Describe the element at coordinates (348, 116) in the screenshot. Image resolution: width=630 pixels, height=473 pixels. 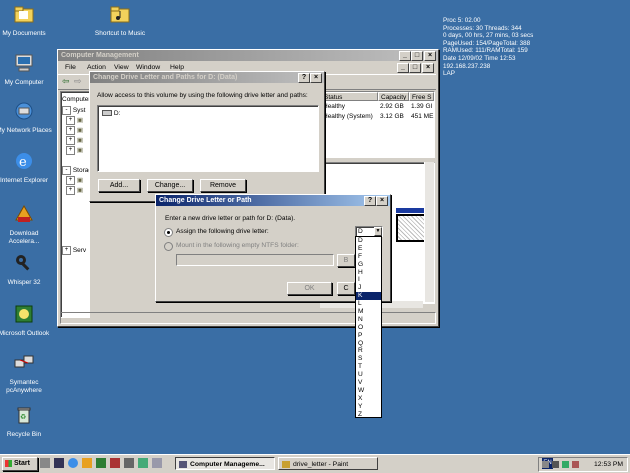
I see `row-status: Healthy (System)` at that location.